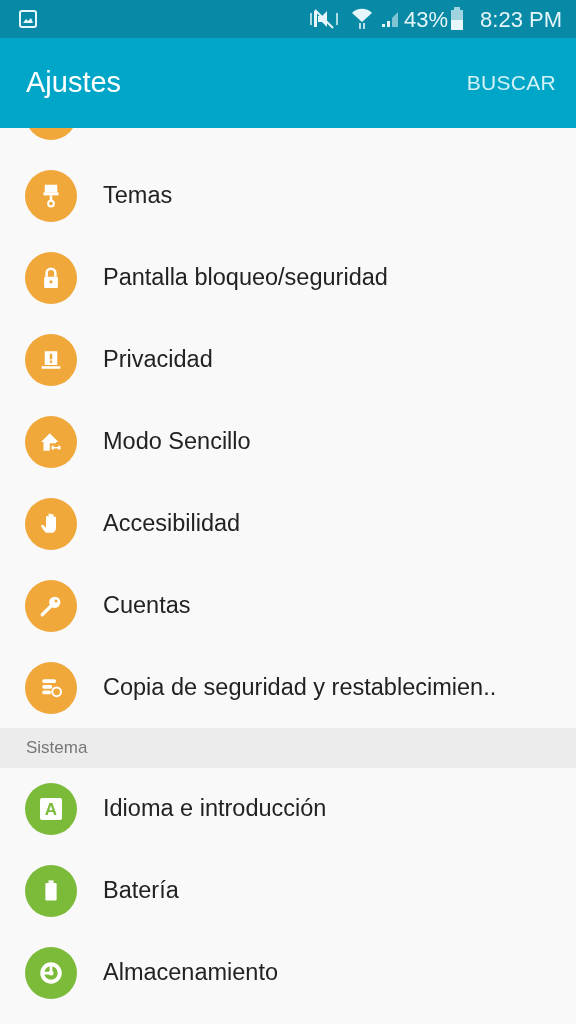  Describe the element at coordinates (288, 196) in the screenshot. I see `settings-item: Temas` at that location.